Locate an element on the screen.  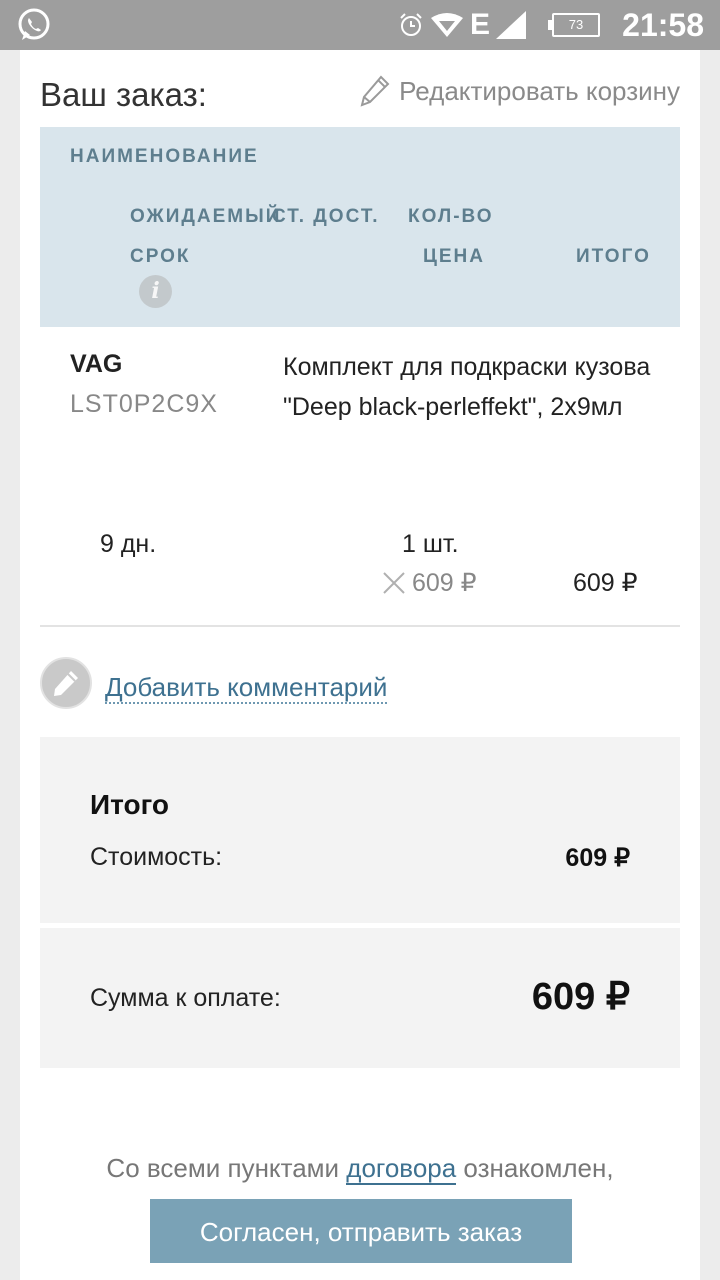
agreement-after: ознакомлен, is located at coordinates (535, 1168).